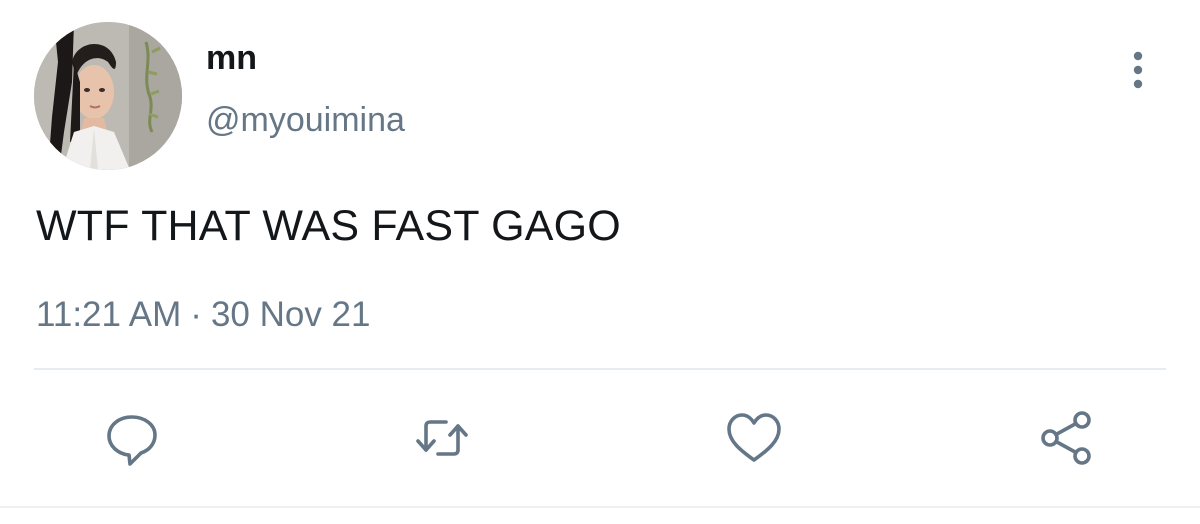 The image size is (1200, 524). What do you see at coordinates (305, 120) in the screenshot?
I see `author-handle: @myouimina` at bounding box center [305, 120].